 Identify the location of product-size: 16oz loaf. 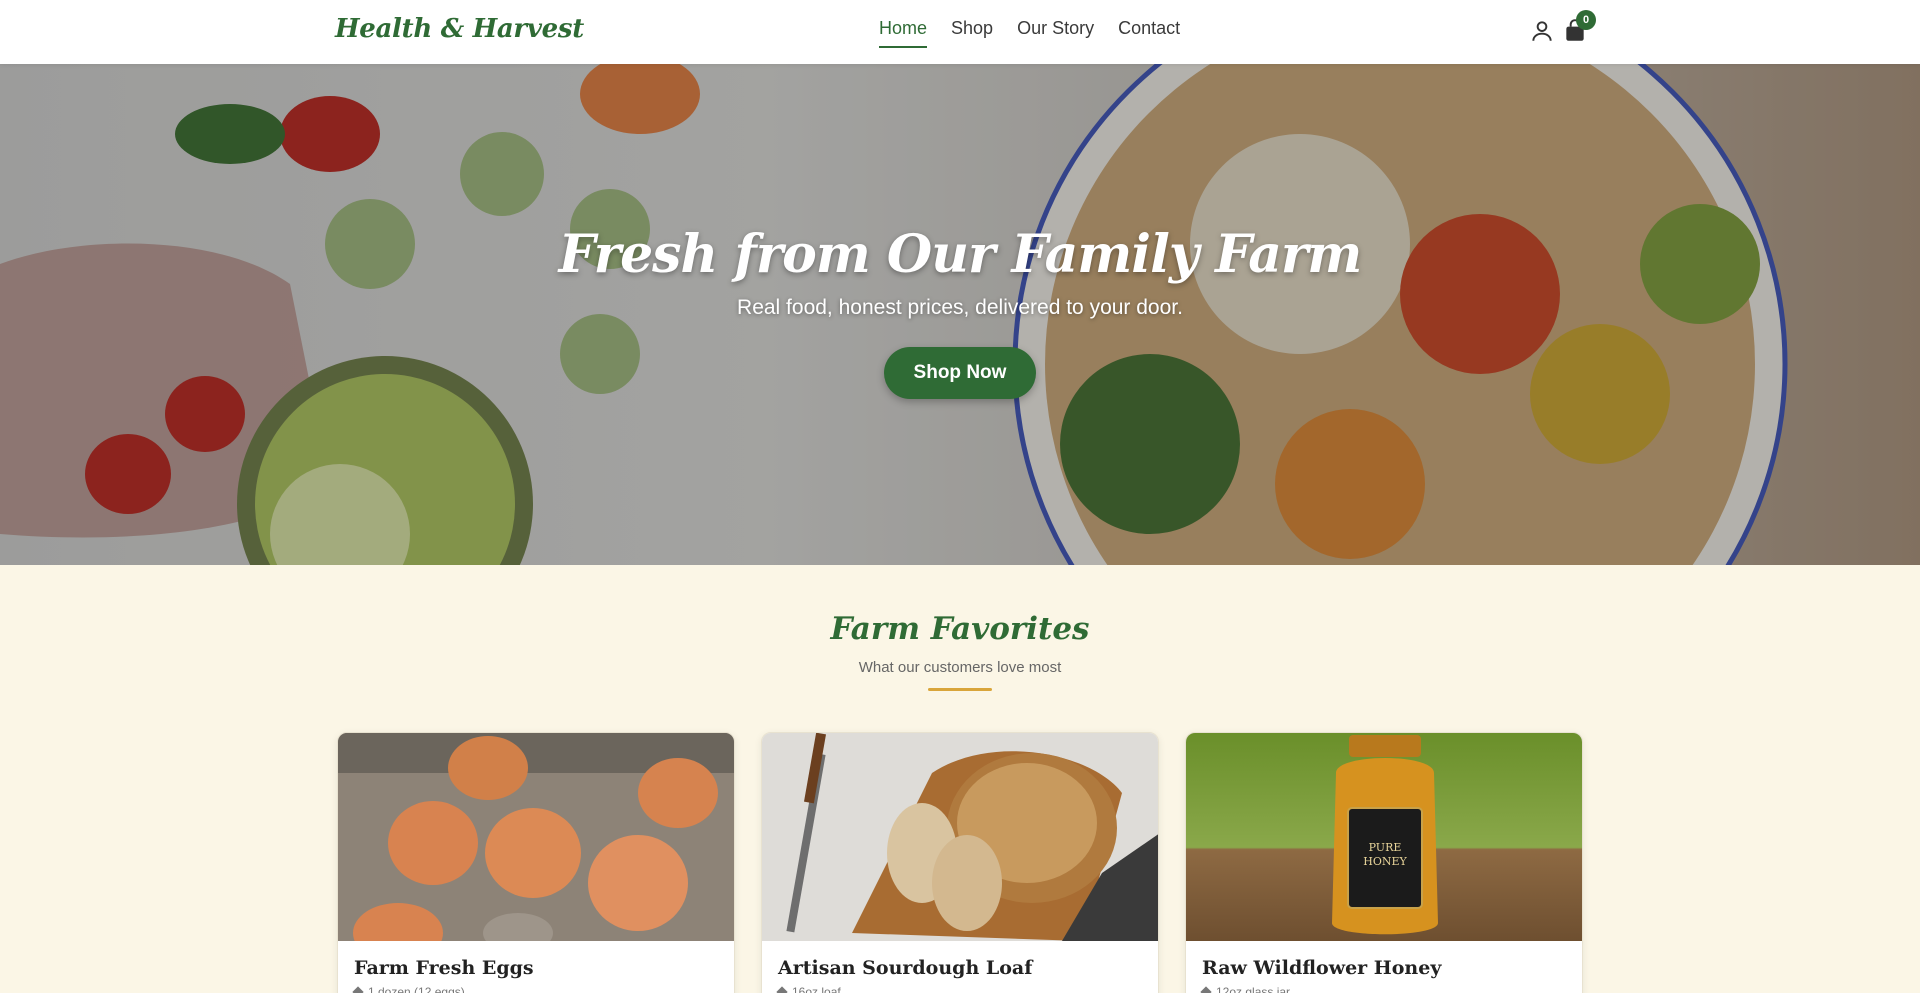
(816, 989).